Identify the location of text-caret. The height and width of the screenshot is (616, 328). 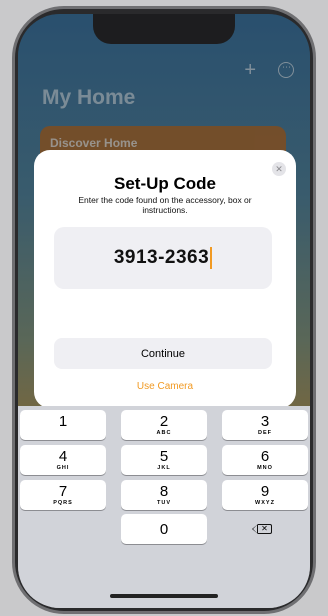
(211, 258).